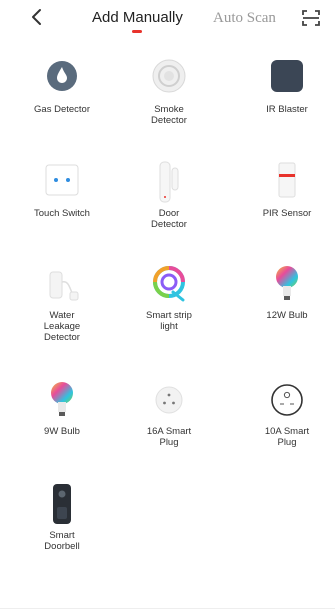 This screenshot has width=335, height=611. I want to click on tab-add-manually: Add Manually, so click(137, 18).